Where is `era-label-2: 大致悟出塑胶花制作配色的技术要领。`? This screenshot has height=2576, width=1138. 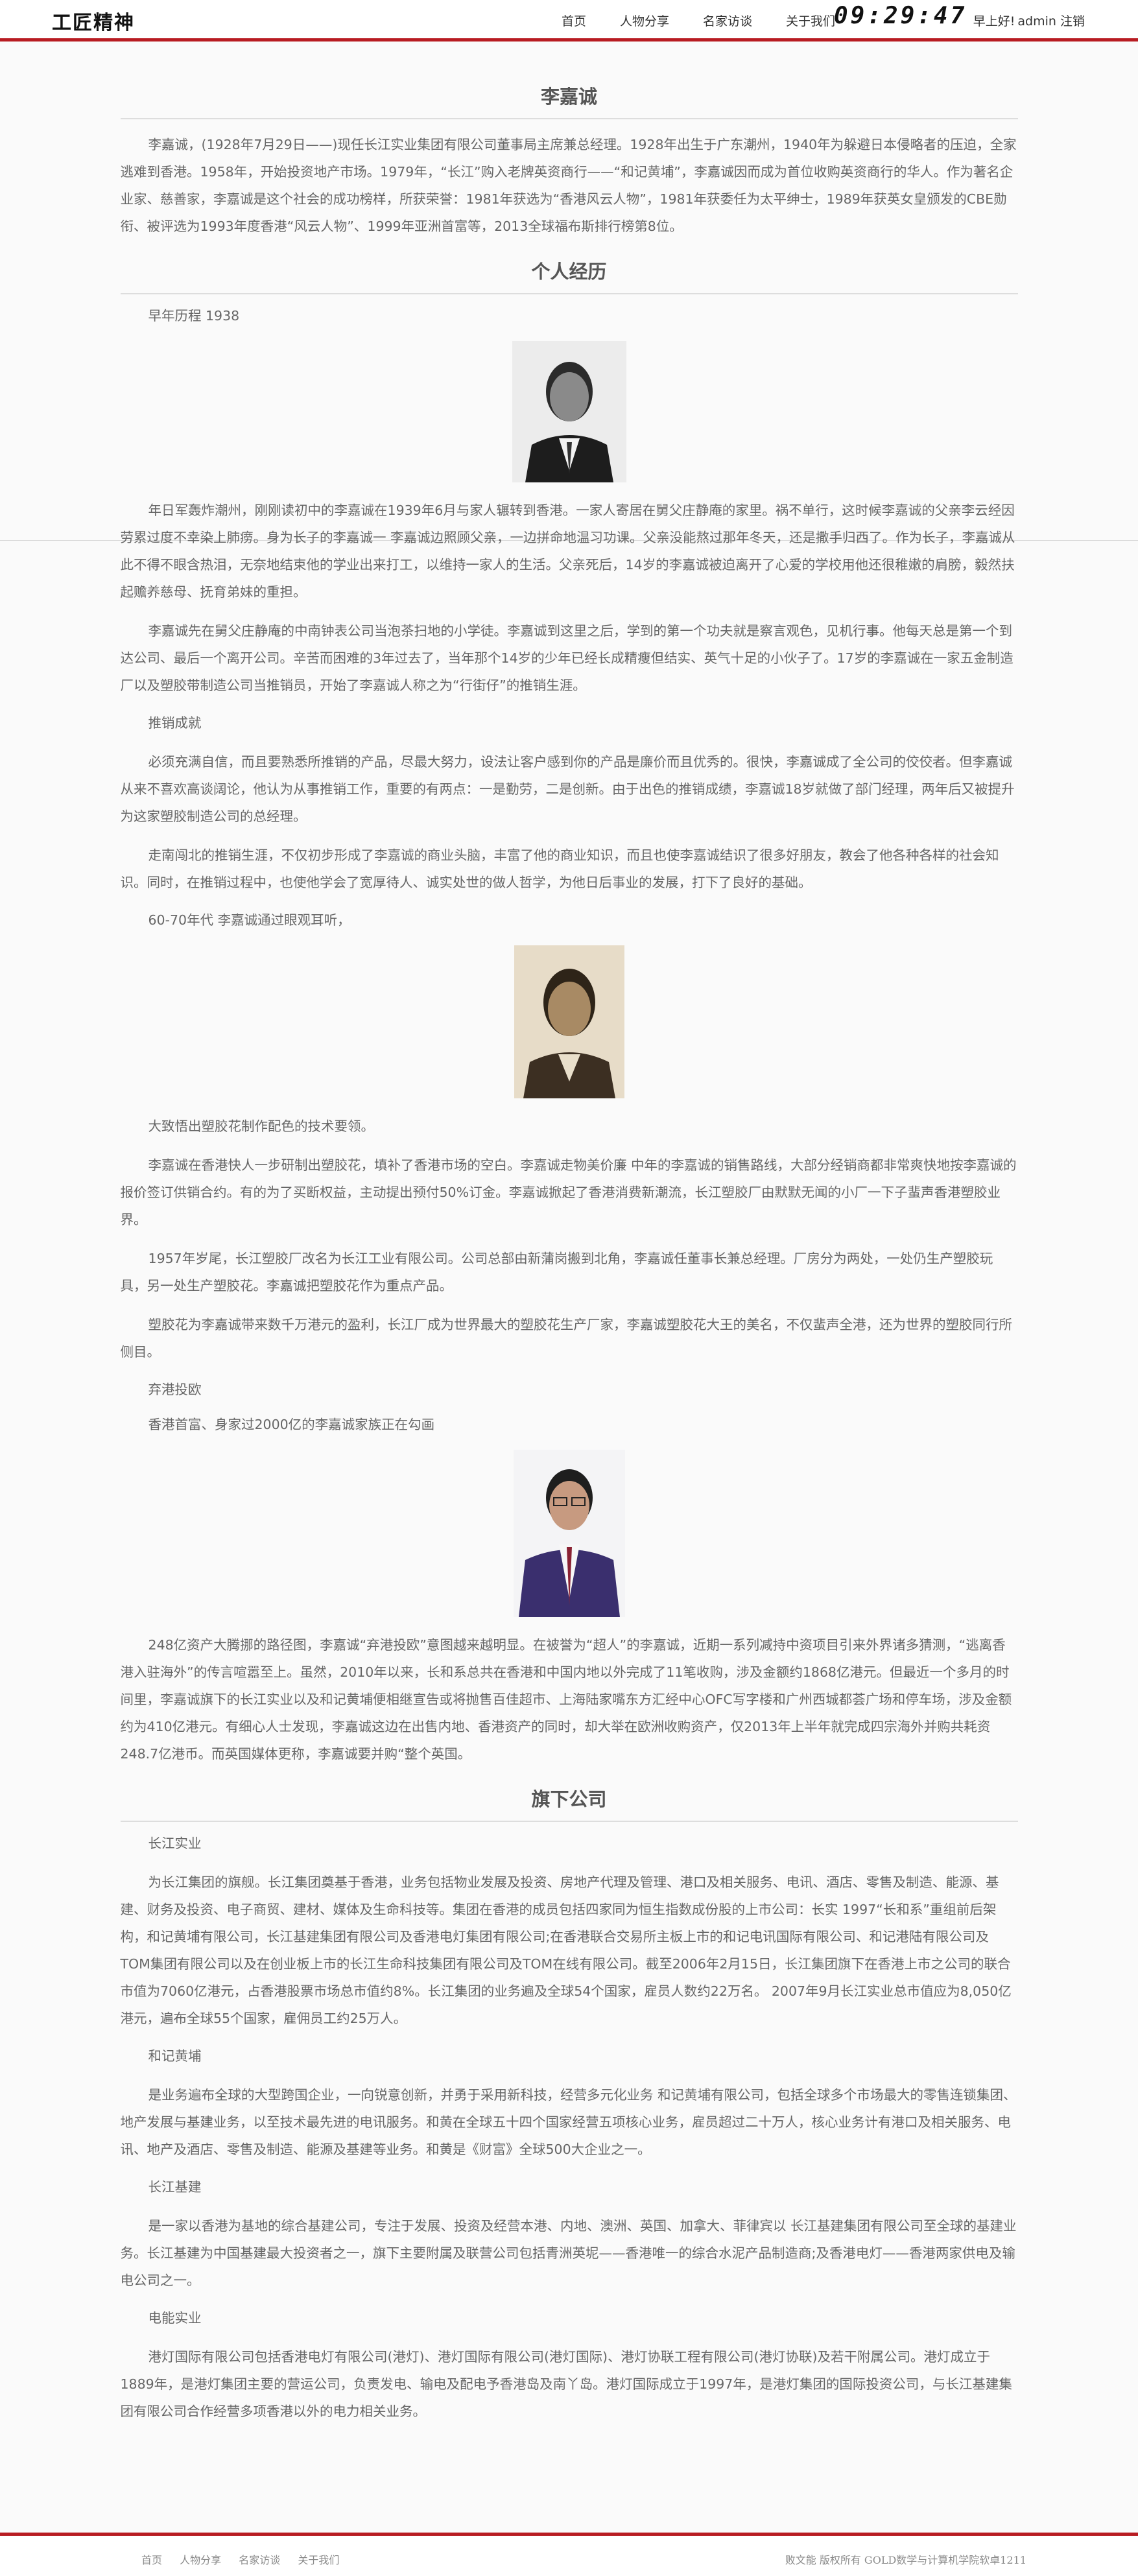 era-label-2: 大致悟出塑胶花制作配色的技术要领。 is located at coordinates (261, 1126).